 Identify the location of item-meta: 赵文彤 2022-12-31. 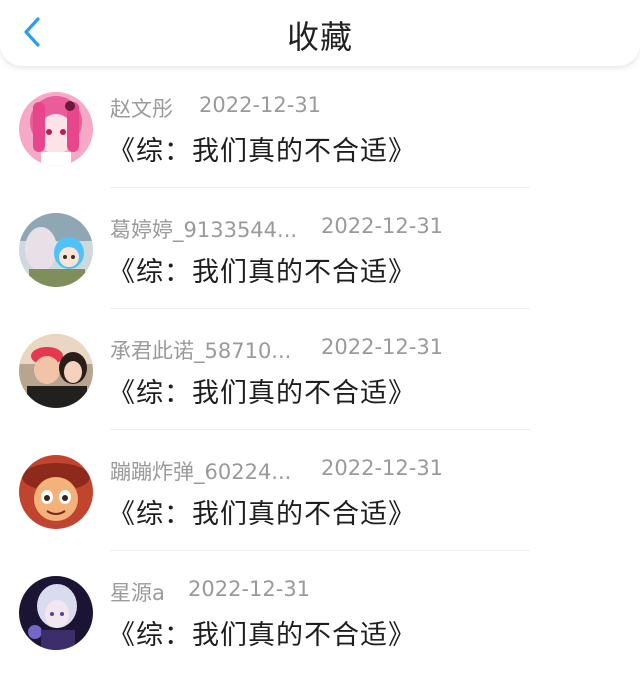
(215, 108).